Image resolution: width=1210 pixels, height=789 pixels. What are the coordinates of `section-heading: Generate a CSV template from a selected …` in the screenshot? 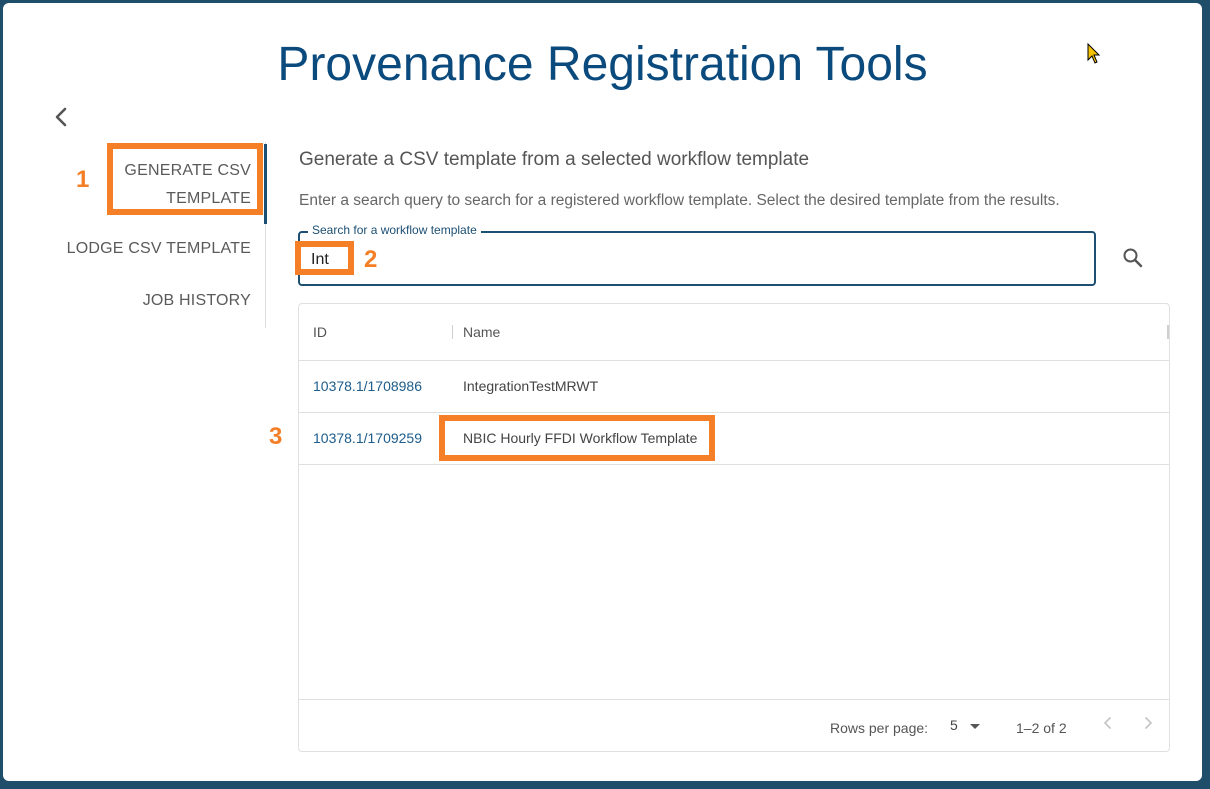 It's located at (554, 159).